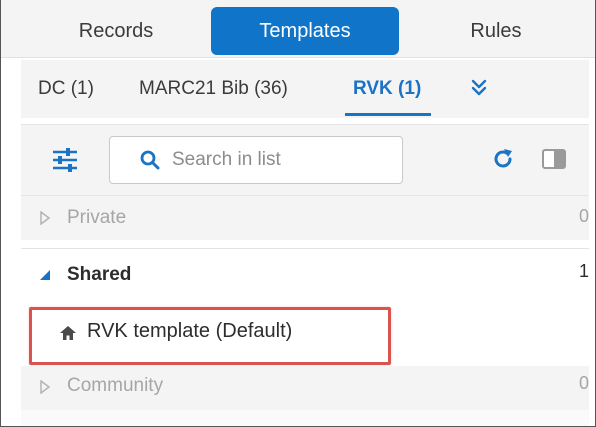 The height and width of the screenshot is (427, 596). I want to click on tab-records: Records, so click(116, 31).